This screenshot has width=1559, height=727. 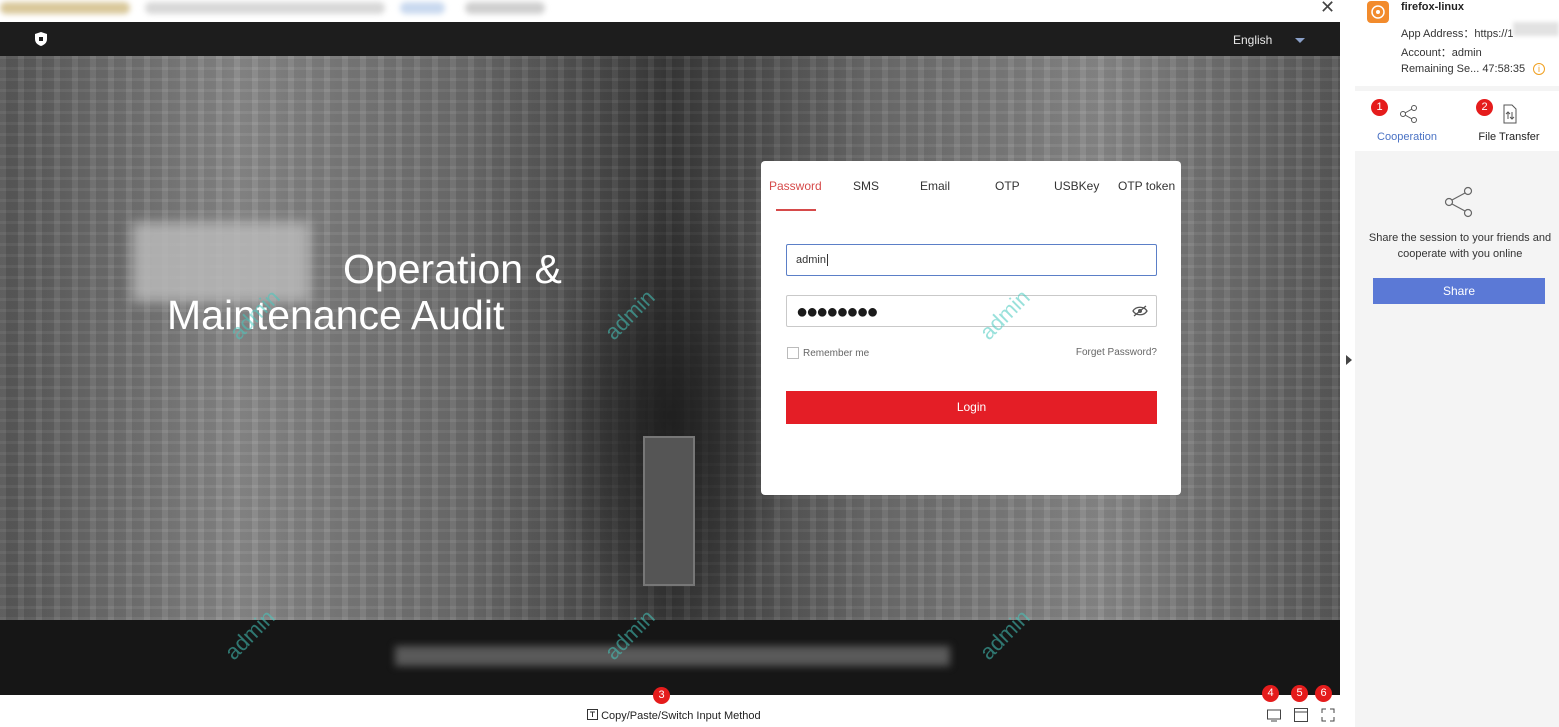 I want to click on cooperation-button: 1 Cooperation, so click(x=1407, y=121).